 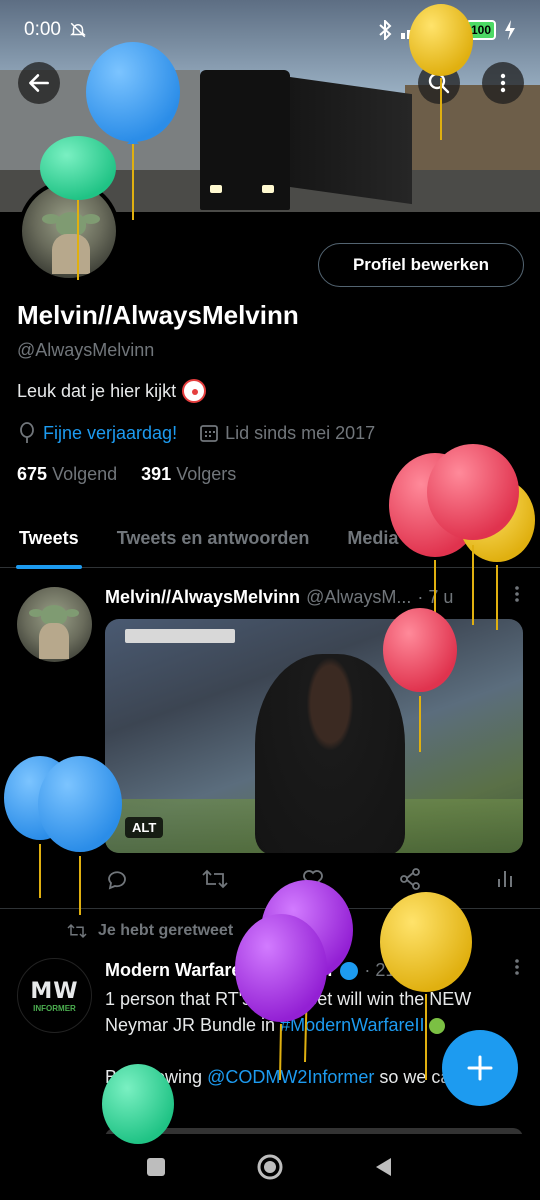 What do you see at coordinates (202, 597) in the screenshot?
I see `tweet-author-name: Melvin//AlwaysMelvinn` at bounding box center [202, 597].